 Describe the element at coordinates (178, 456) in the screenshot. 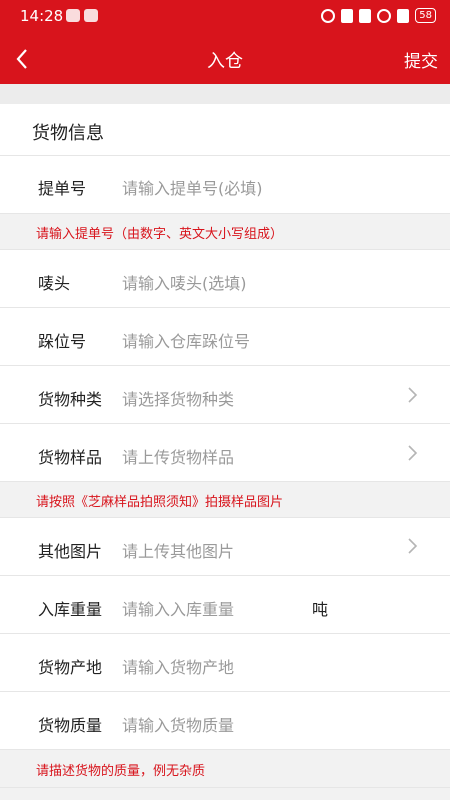

I see `sample-upload: 请上传货物样品` at that location.